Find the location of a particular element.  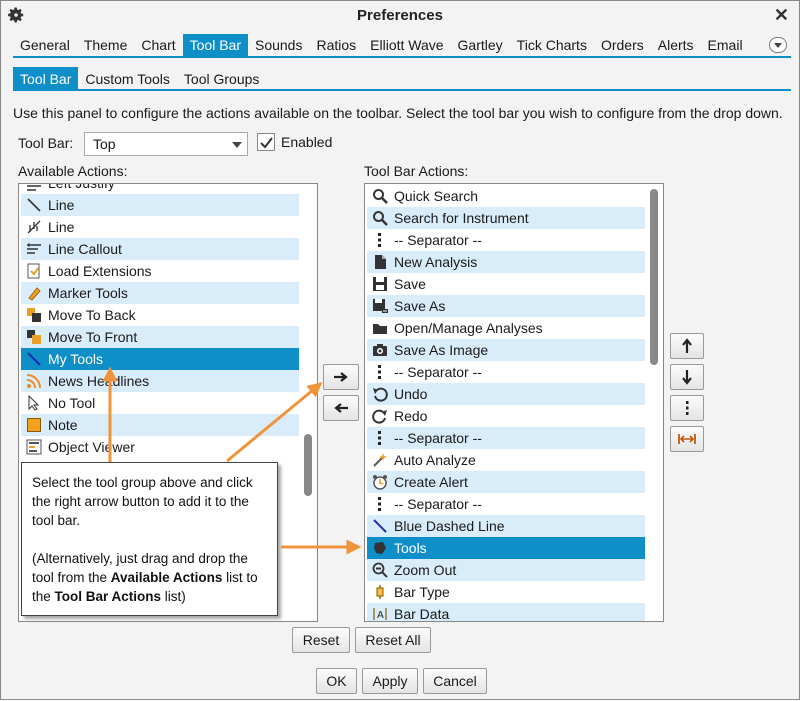

bar-type-icon is located at coordinates (380, 592).